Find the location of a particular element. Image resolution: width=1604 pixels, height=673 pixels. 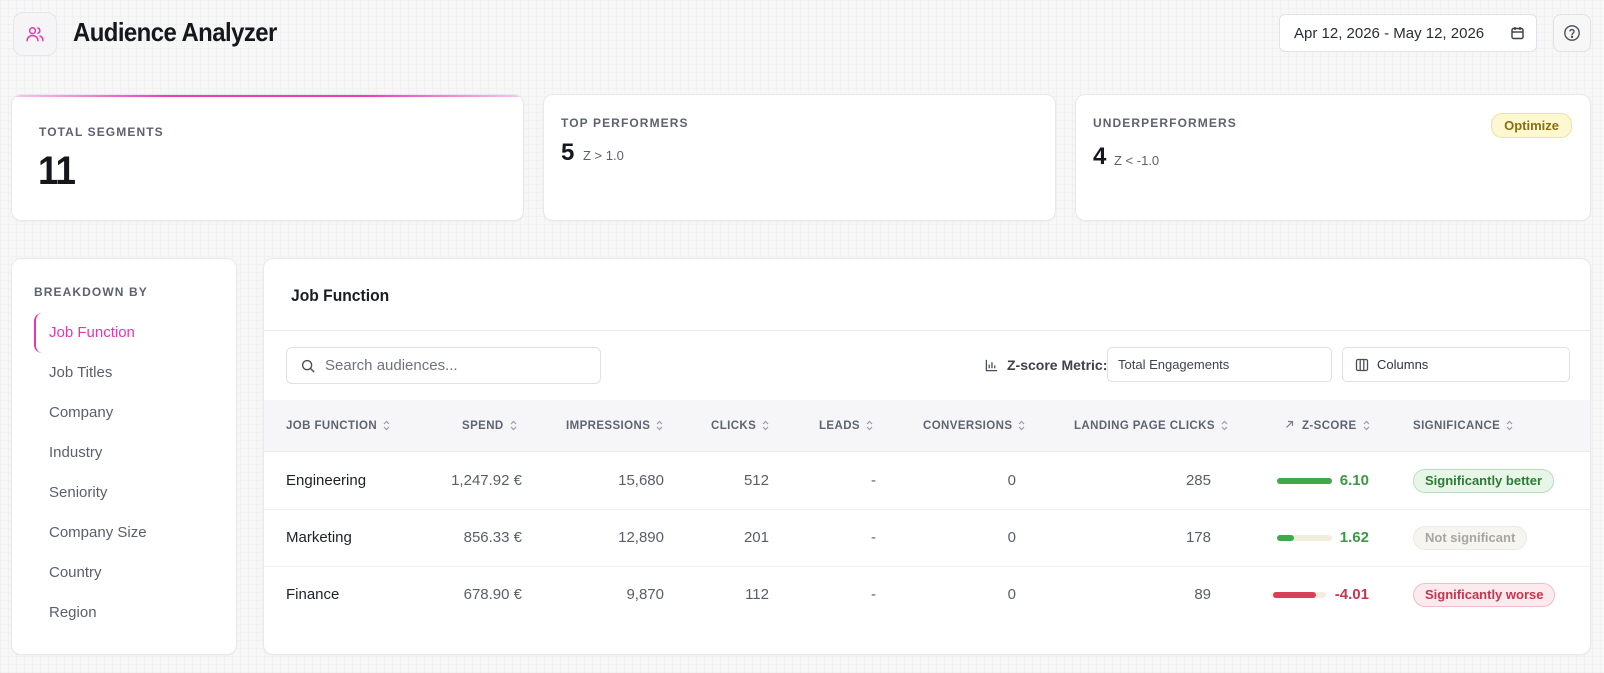

sidebar-item-country: Country is located at coordinates (129, 573).